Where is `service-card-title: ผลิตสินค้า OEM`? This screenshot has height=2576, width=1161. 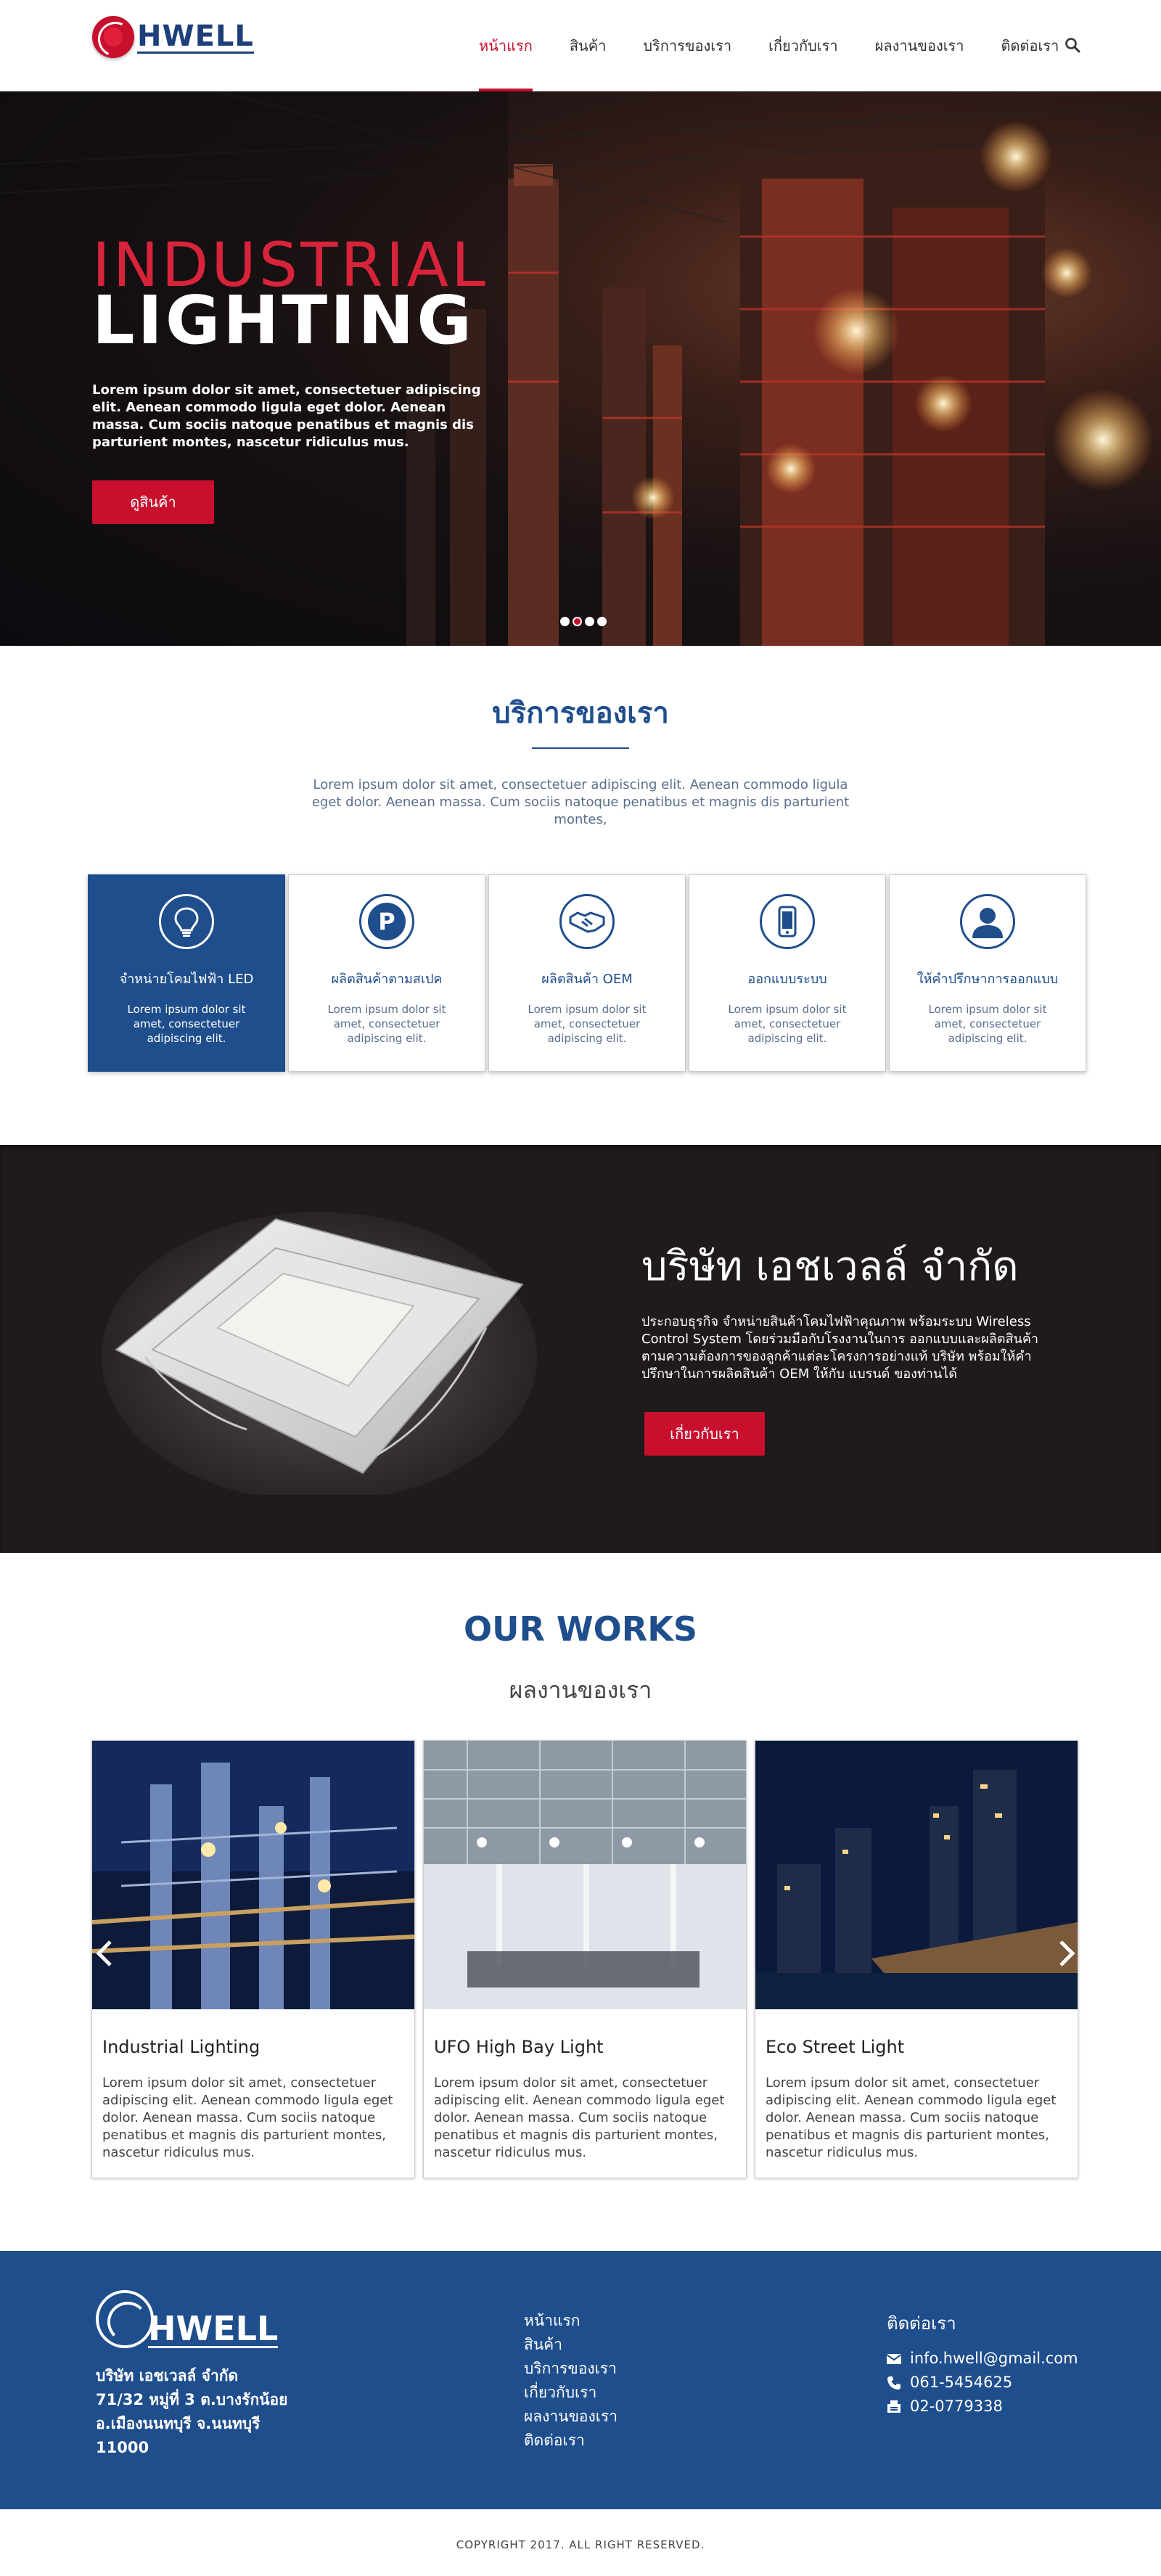
service-card-title: ผลิตสินค้า OEM is located at coordinates (587, 979).